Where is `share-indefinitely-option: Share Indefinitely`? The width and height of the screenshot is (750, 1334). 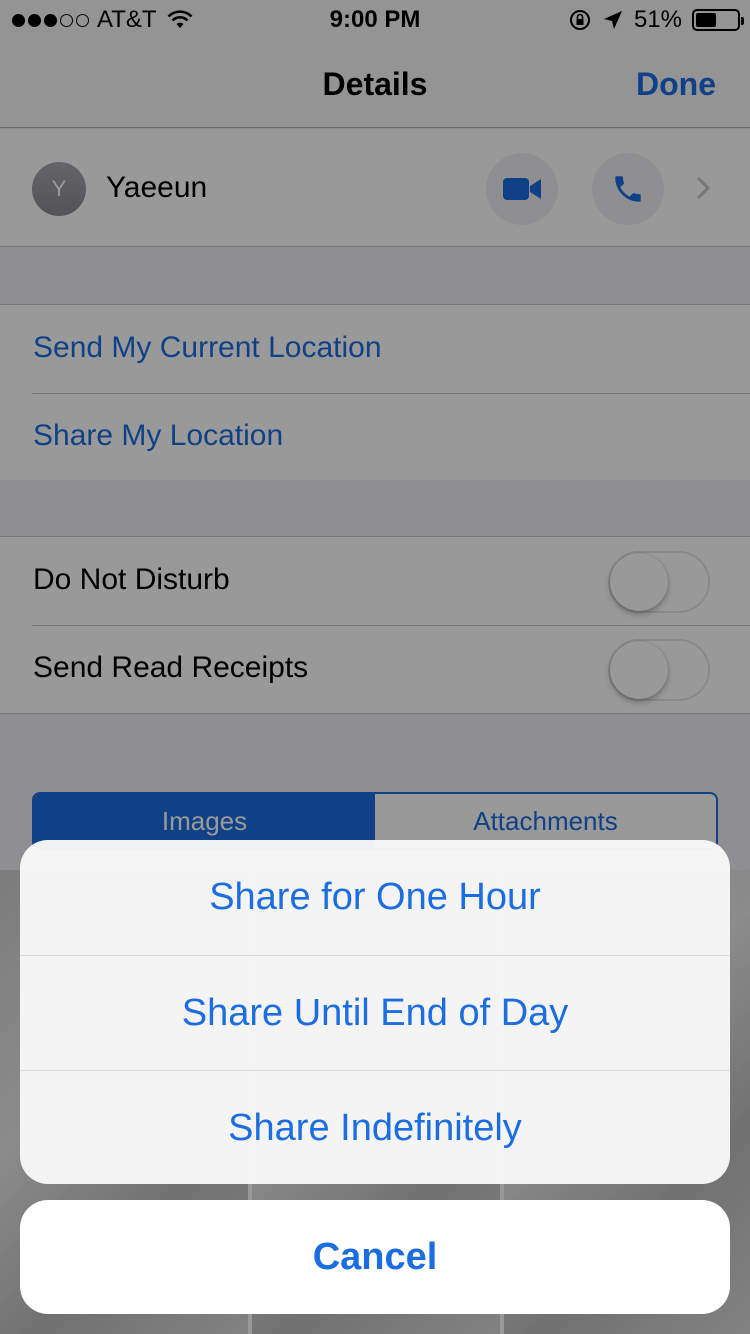
share-indefinitely-option: Share Indefinitely is located at coordinates (375, 1127).